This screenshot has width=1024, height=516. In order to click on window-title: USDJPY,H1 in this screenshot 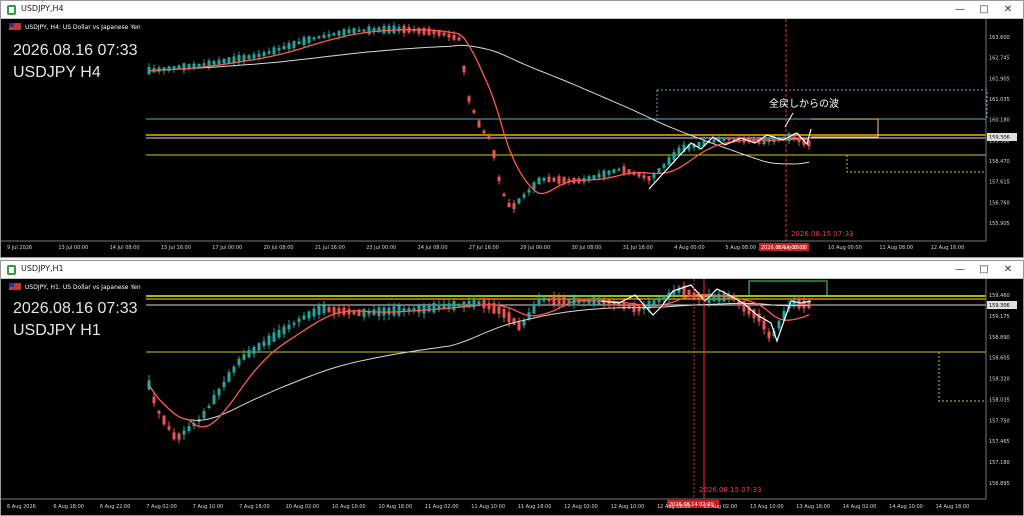, I will do `click(42, 268)`.